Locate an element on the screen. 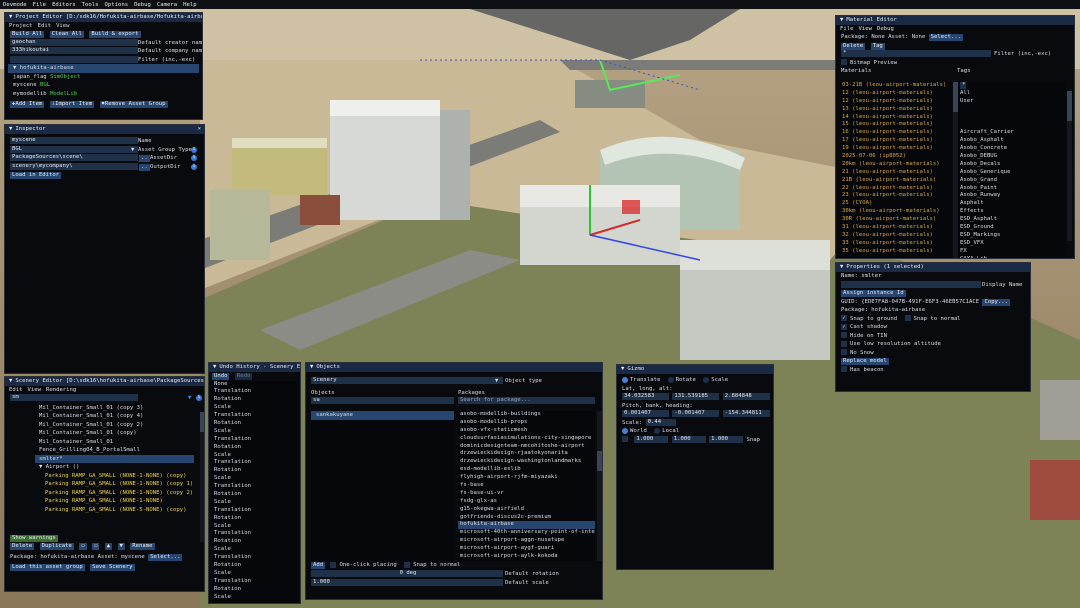 The width and height of the screenshot is (1080, 608). info-icon: i is located at coordinates (194, 149).